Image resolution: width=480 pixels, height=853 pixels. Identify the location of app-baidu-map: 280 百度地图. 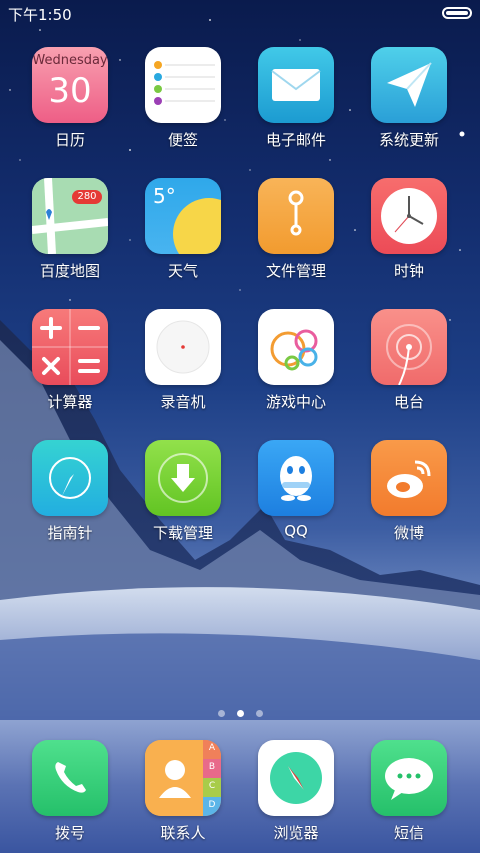
(70, 229).